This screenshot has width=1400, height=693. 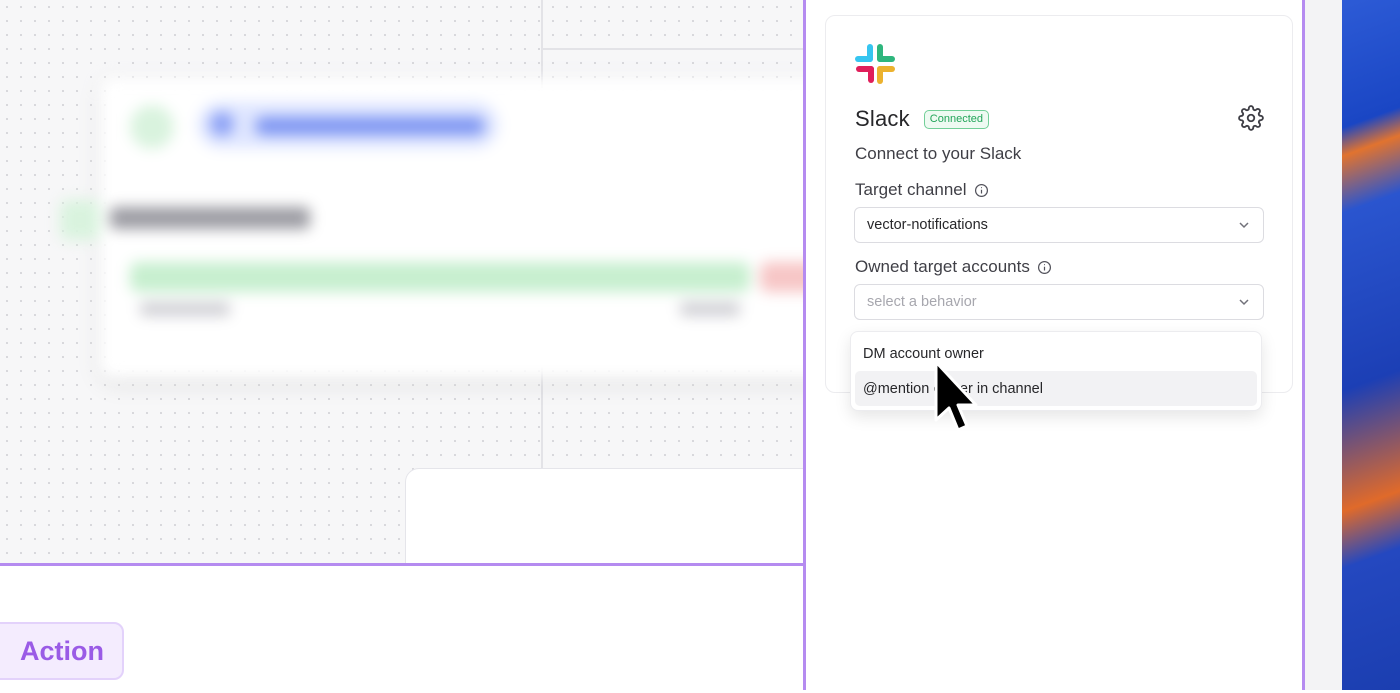 What do you see at coordinates (1056, 388) in the screenshot?
I see `dropdown-option-mention-owner: @mention owner in channel` at bounding box center [1056, 388].